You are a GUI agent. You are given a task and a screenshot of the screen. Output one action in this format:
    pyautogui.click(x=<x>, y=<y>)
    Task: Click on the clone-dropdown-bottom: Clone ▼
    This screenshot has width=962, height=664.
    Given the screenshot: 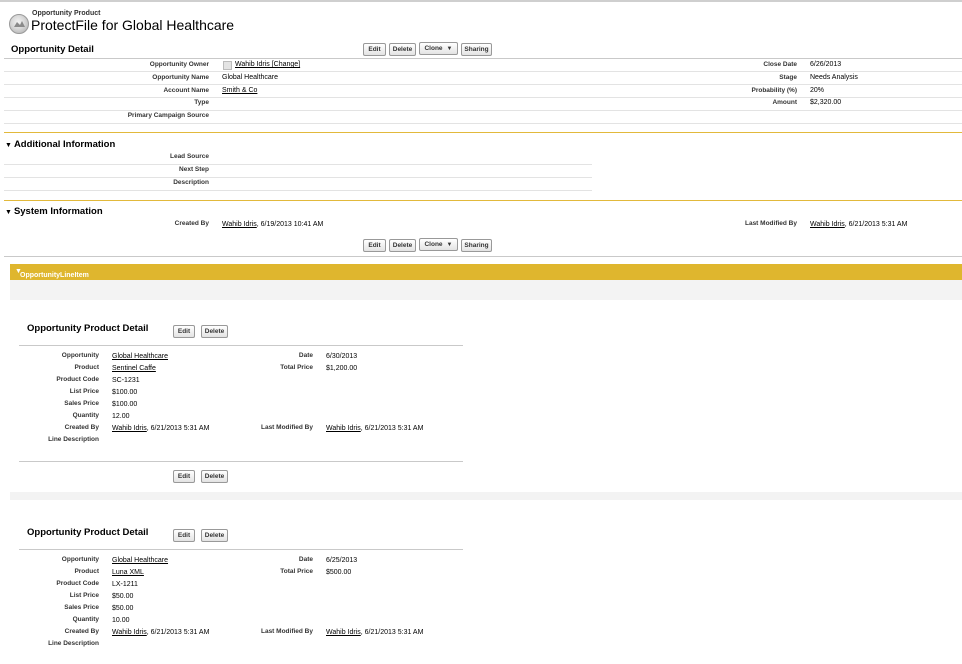 What is the action you would take?
    pyautogui.click(x=438, y=244)
    